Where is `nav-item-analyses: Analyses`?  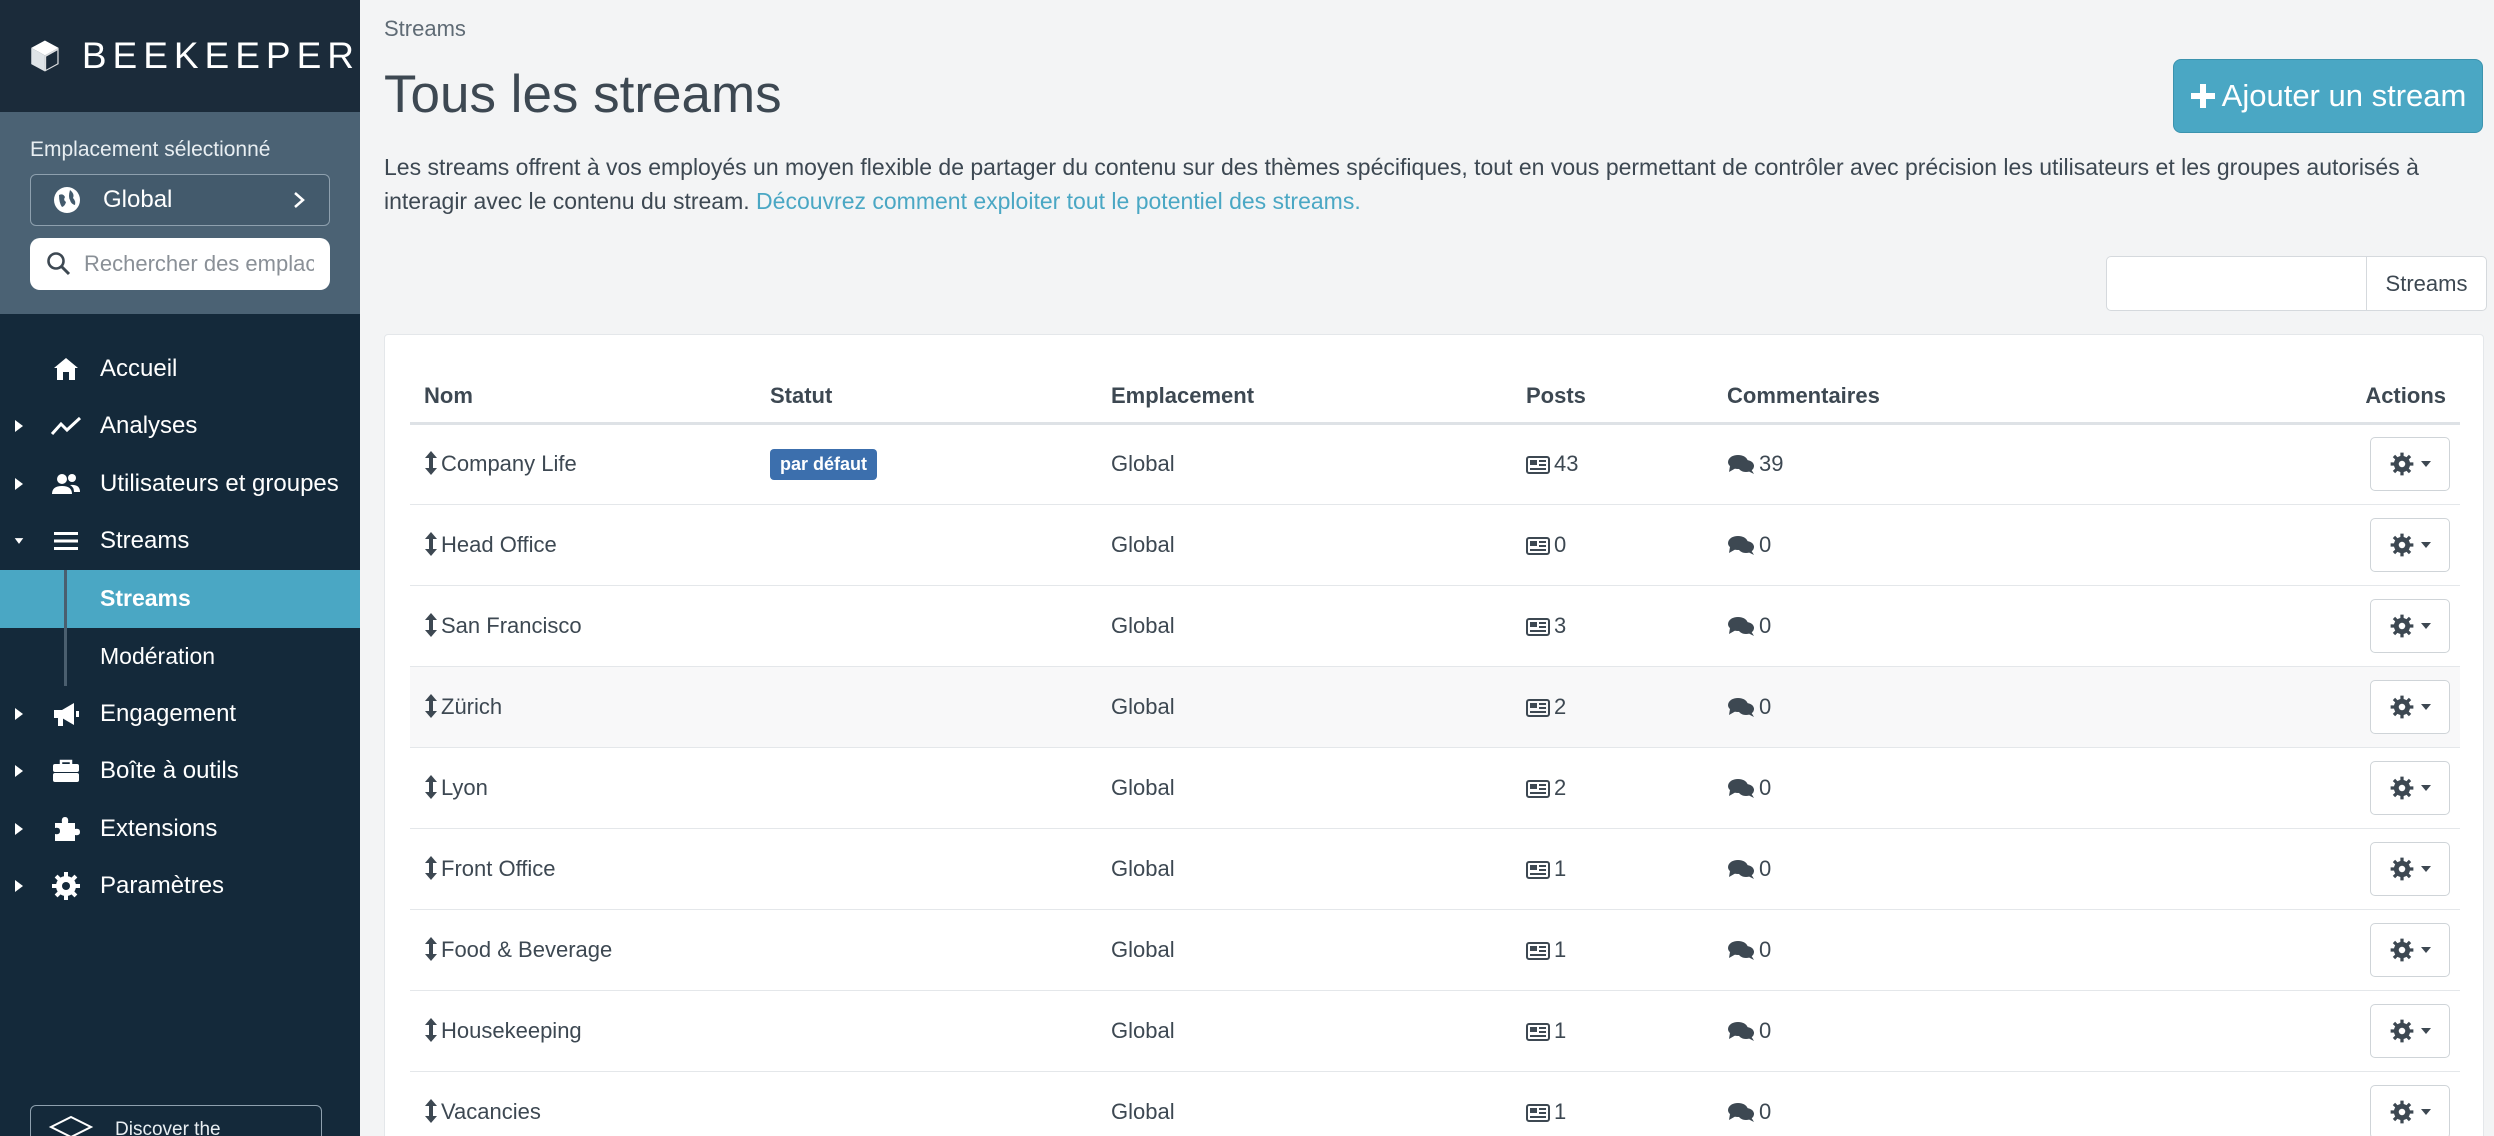
nav-item-analyses: Analyses is located at coordinates (180, 427).